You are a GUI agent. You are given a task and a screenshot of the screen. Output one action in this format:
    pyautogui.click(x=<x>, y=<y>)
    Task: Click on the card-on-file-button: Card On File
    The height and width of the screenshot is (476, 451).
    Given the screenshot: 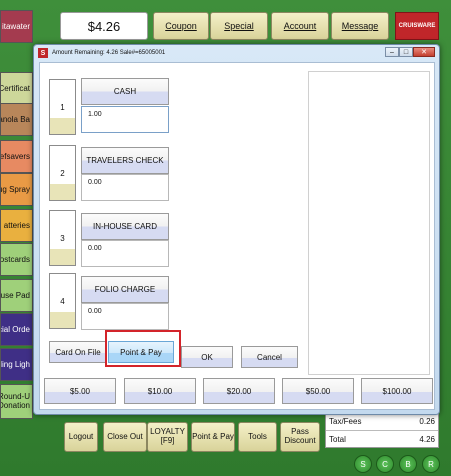 What is the action you would take?
    pyautogui.click(x=78, y=352)
    